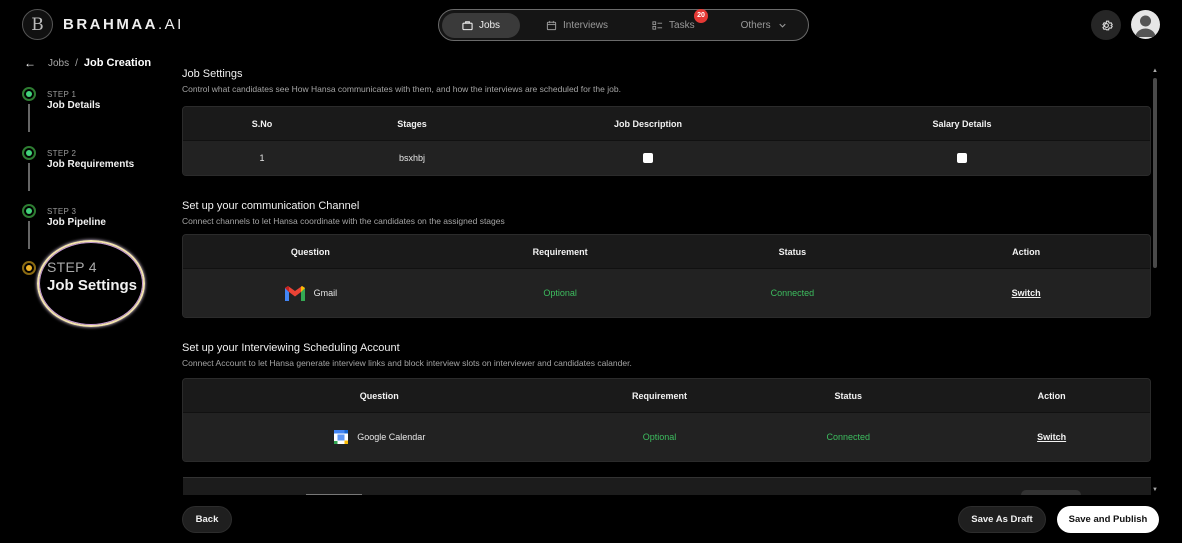  Describe the element at coordinates (271, 206) in the screenshot. I see `section-title: Set up your communication Channel` at that location.